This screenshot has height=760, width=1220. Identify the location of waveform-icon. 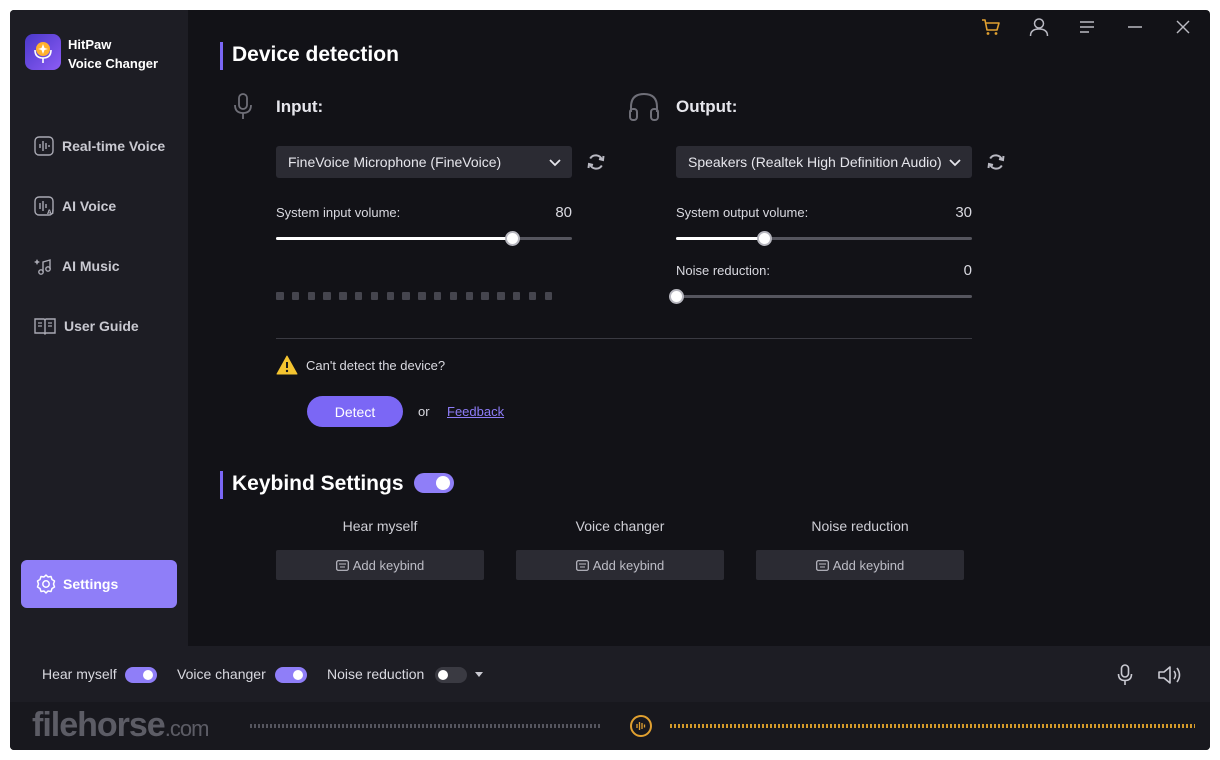
(44, 146).